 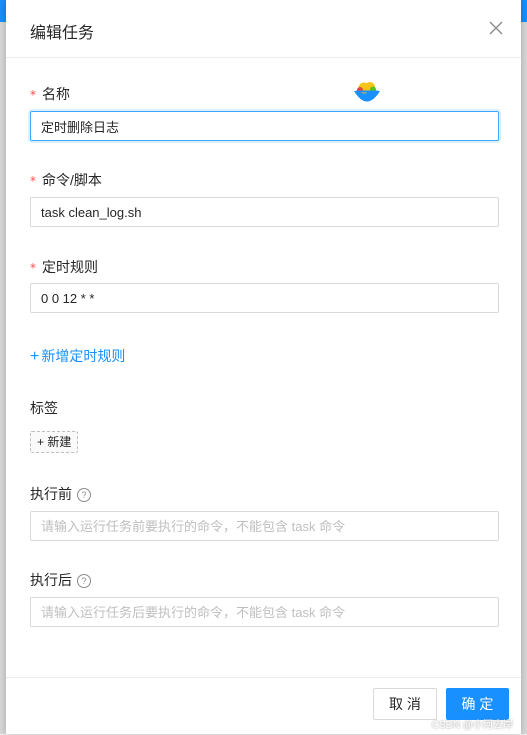 I want to click on add-tag-button: + 新建, so click(x=54, y=442).